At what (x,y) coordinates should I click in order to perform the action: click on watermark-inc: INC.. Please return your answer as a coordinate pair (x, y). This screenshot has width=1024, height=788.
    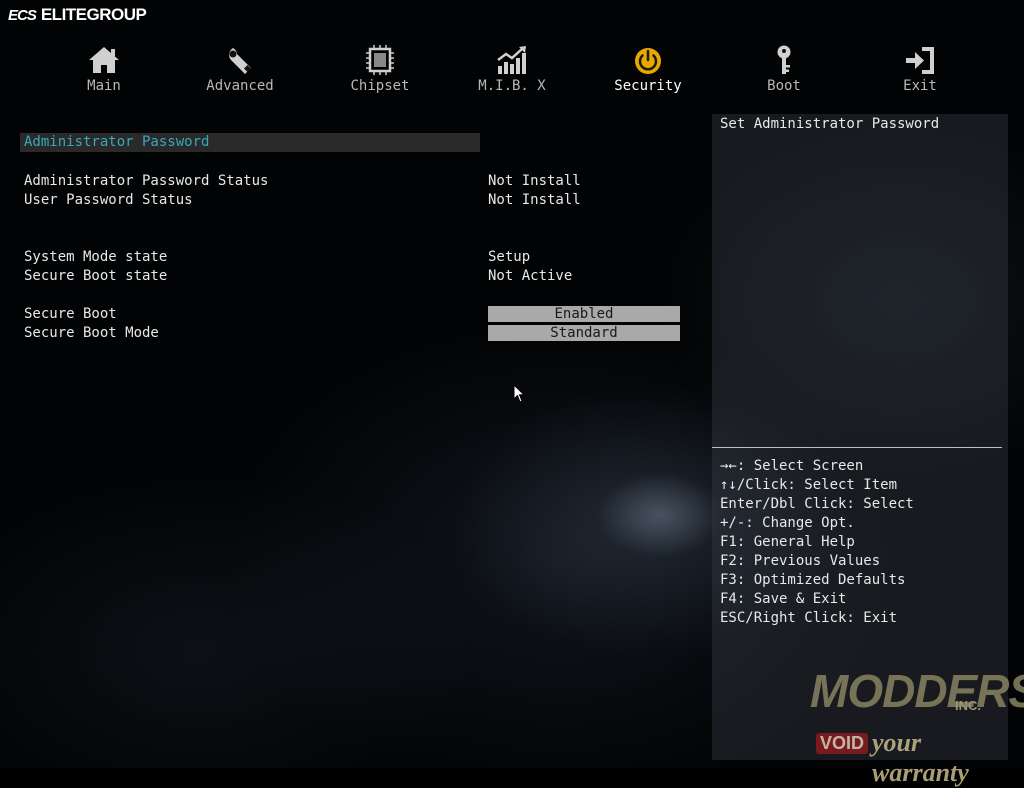
    Looking at the image, I should click on (968, 705).